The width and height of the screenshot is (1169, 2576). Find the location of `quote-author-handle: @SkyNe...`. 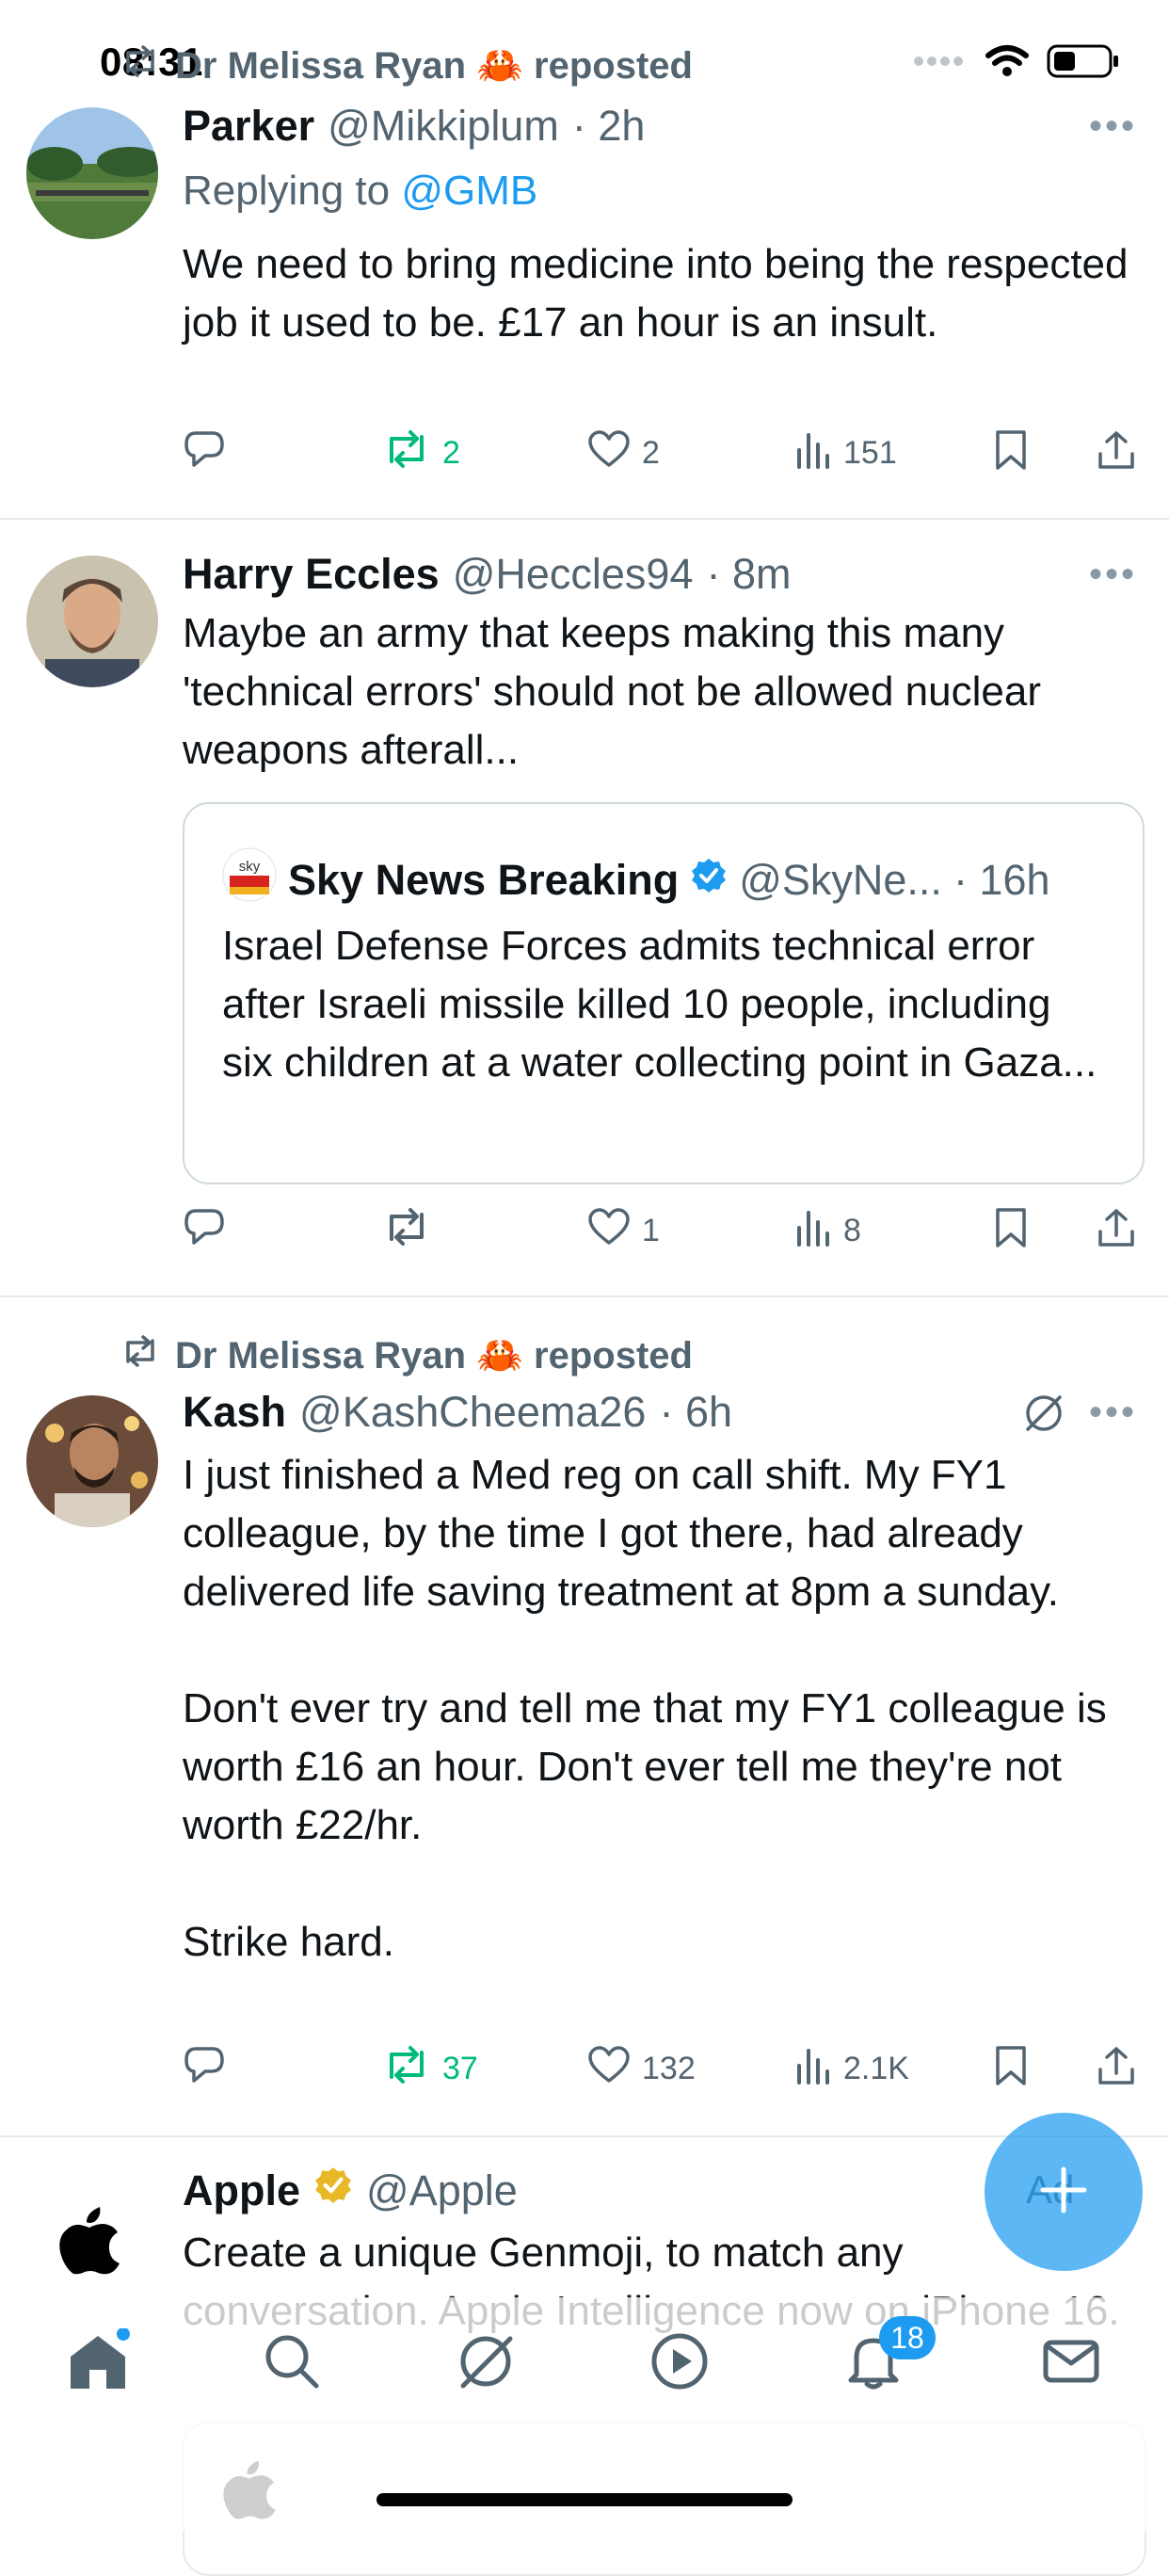

quote-author-handle: @SkyNe... is located at coordinates (840, 880).